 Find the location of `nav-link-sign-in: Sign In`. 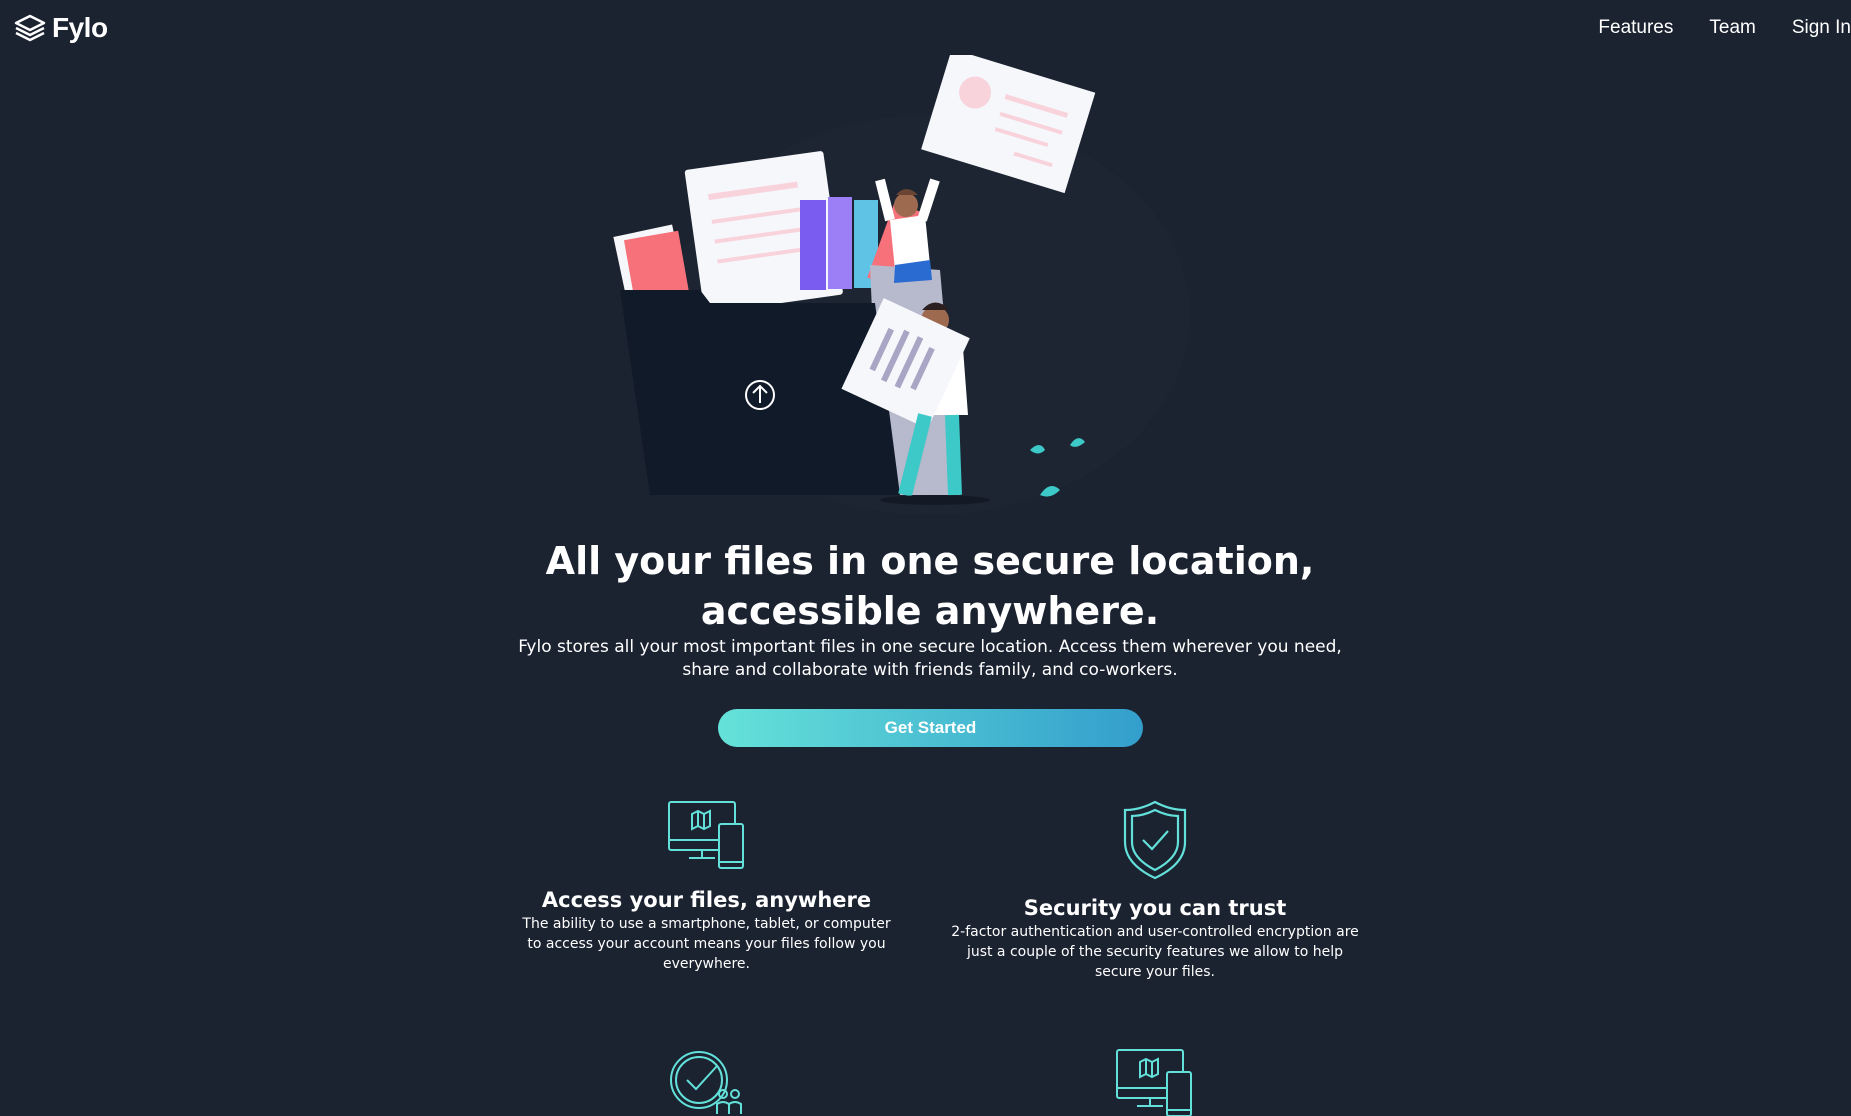

nav-link-sign-in: Sign In is located at coordinates (1821, 28).